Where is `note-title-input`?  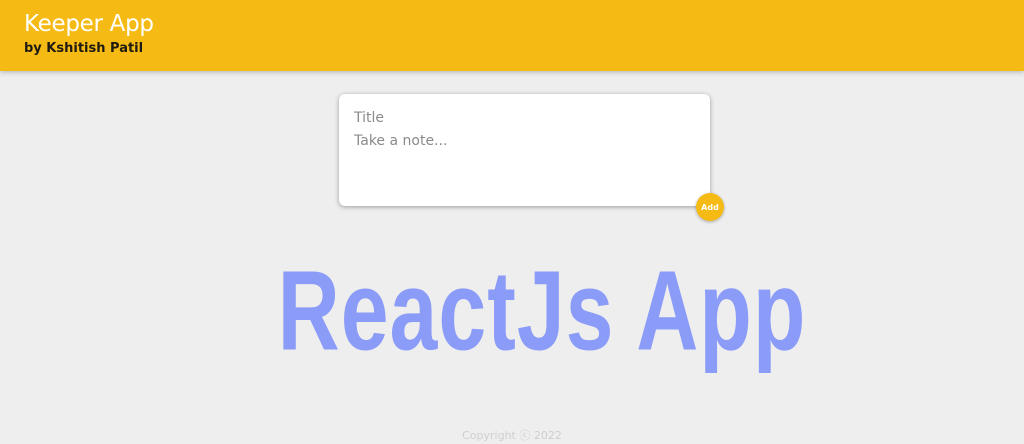
note-title-input is located at coordinates (524, 118).